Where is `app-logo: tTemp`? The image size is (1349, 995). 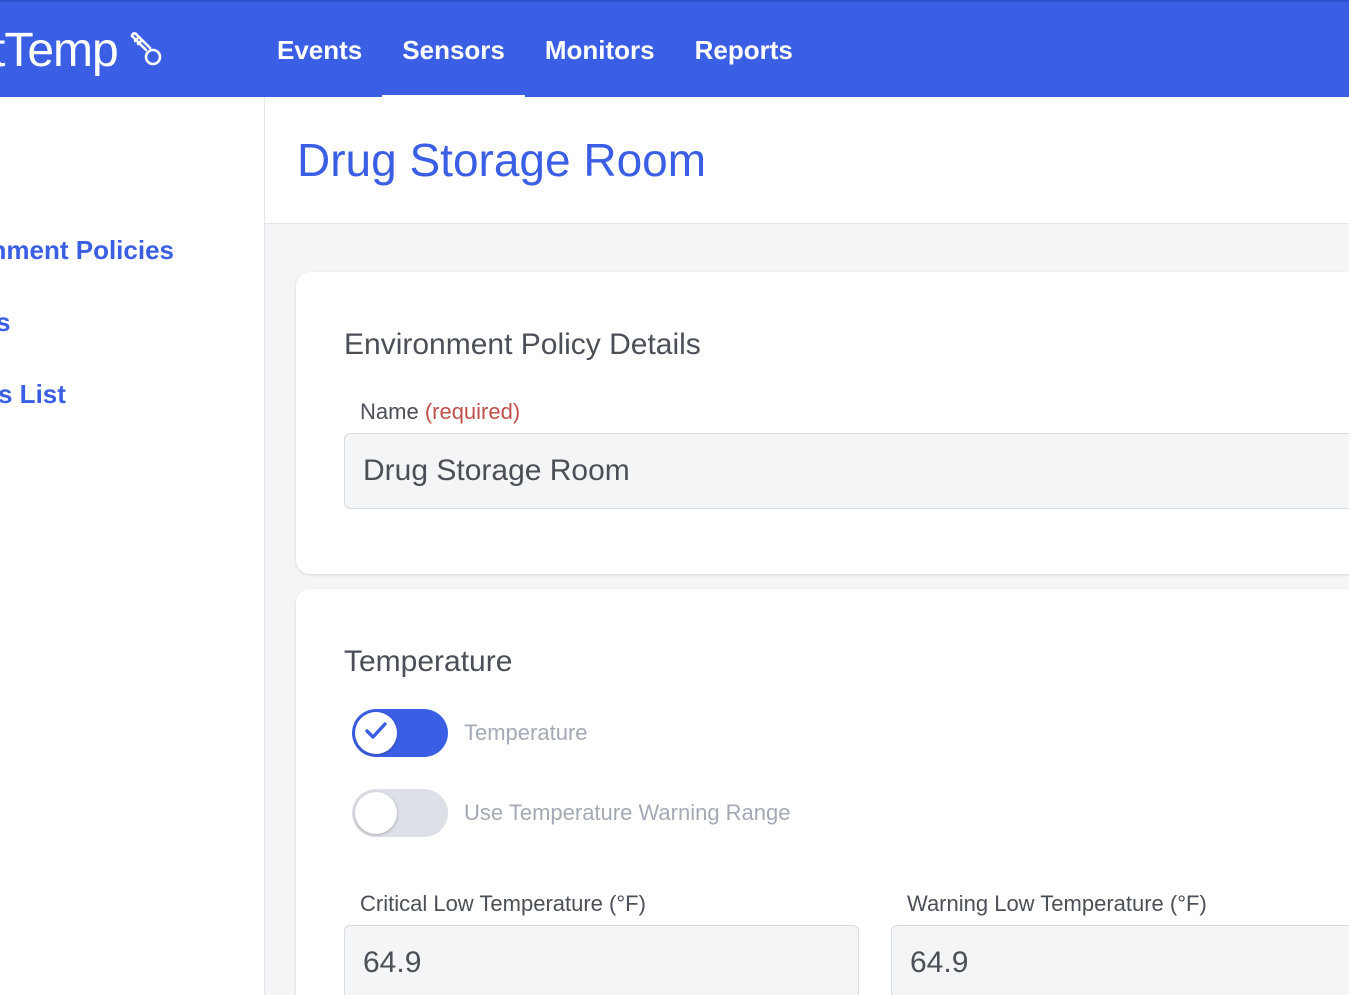 app-logo: tTemp is located at coordinates (82, 50).